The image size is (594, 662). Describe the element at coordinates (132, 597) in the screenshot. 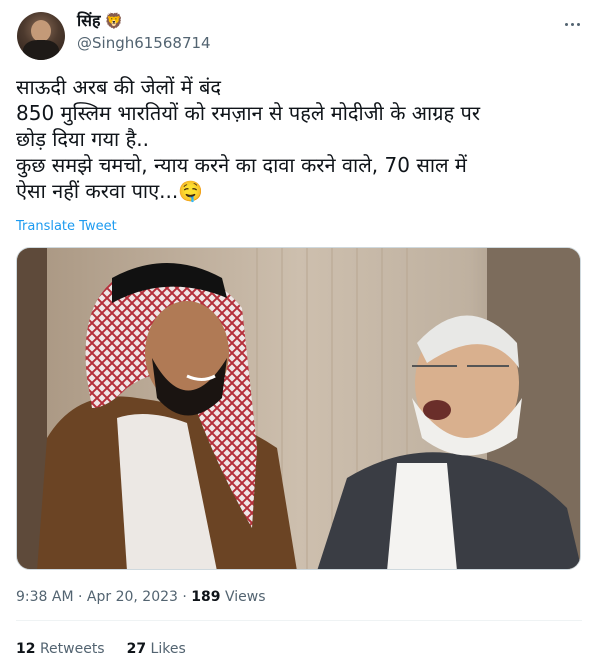

I see `tweet-date: Apr 20, 2023` at that location.